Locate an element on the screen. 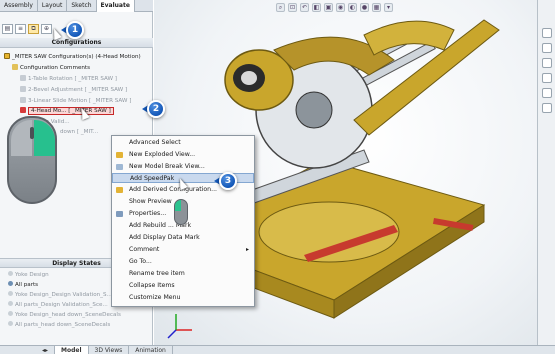  active-check-icon is located at coordinates (23, 110).